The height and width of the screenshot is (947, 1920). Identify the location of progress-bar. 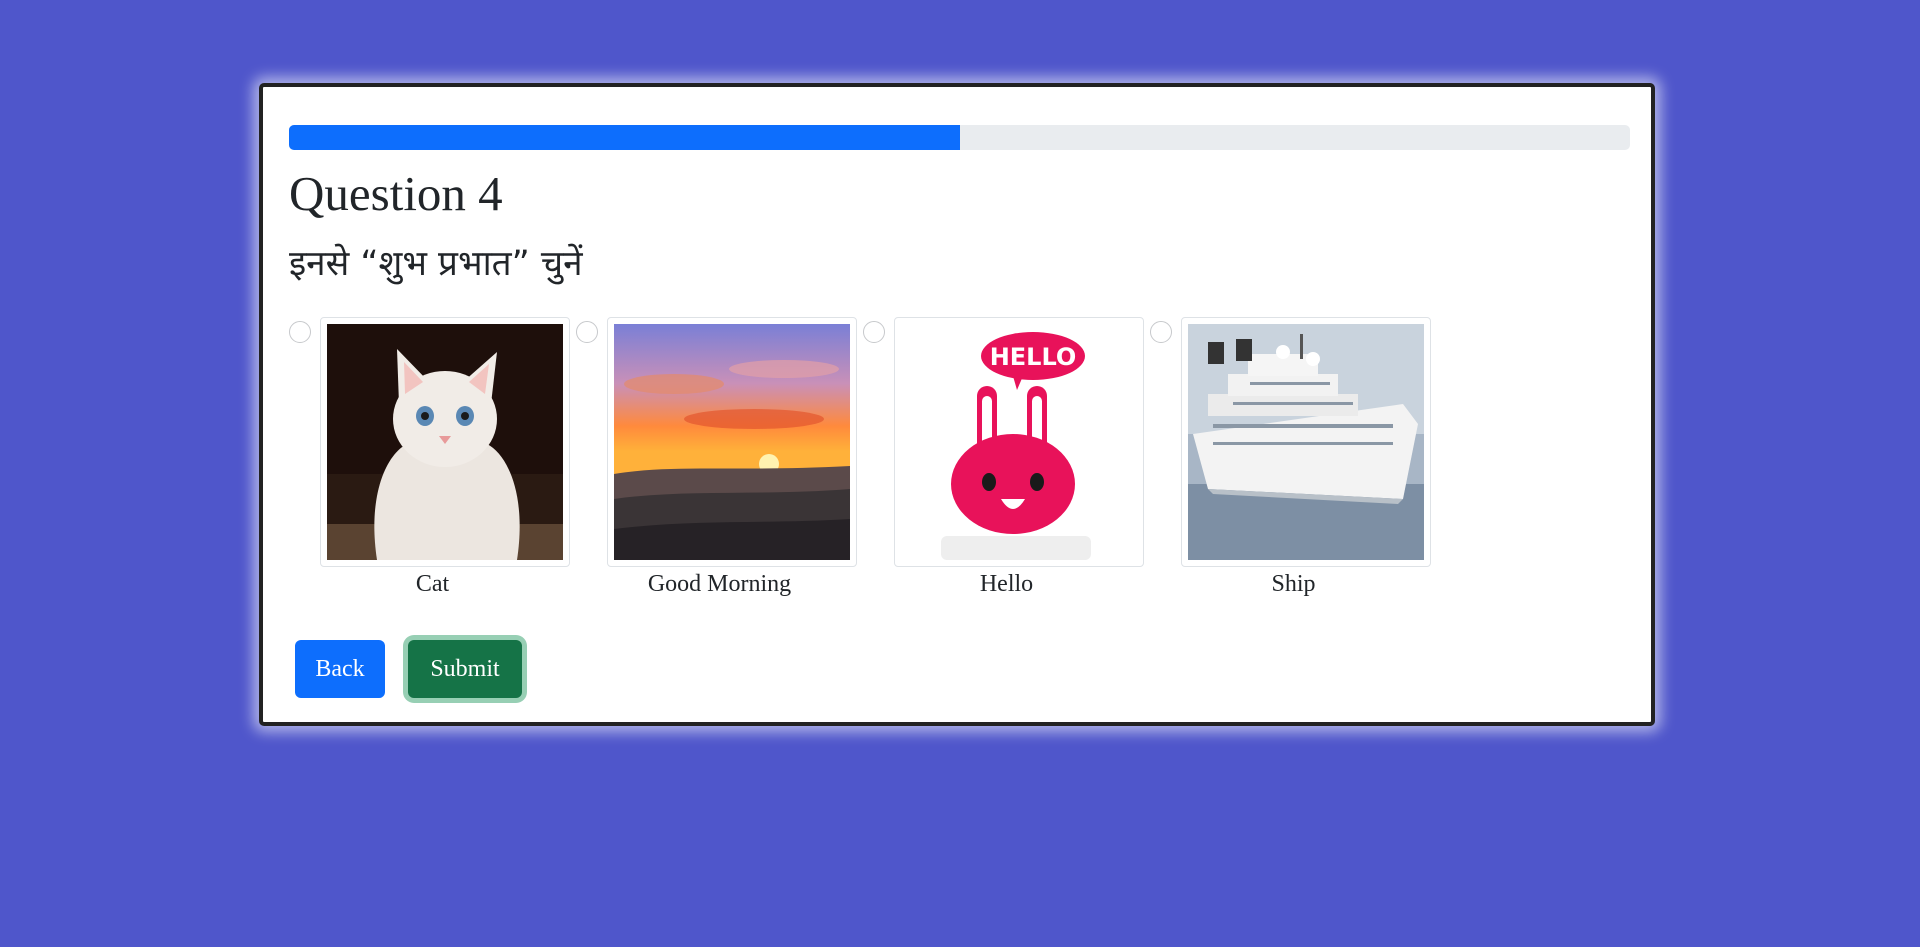
(959, 137).